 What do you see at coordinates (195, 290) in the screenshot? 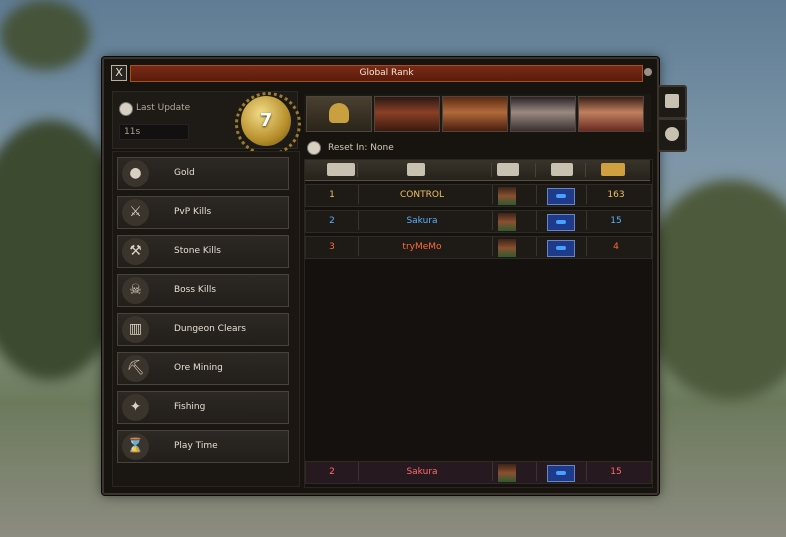
I see `category-label: Boss Kills` at bounding box center [195, 290].